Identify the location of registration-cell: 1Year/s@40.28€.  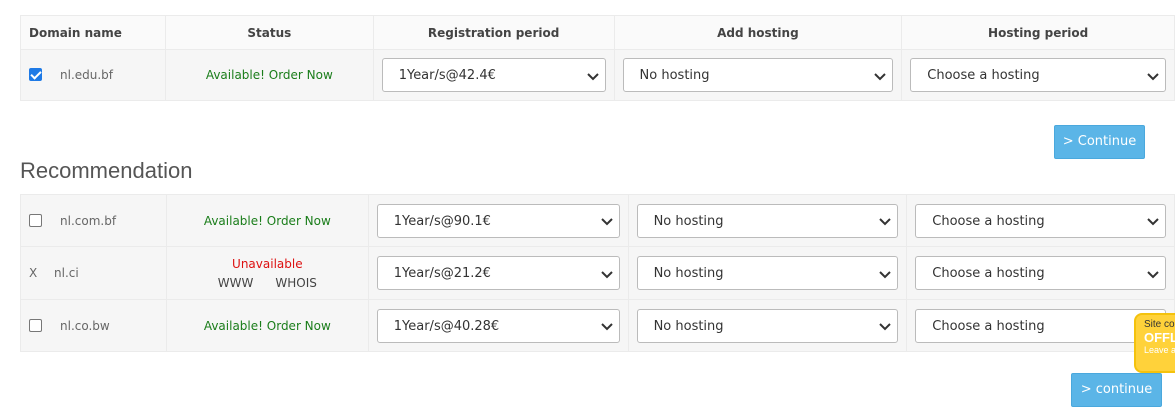
(498, 325).